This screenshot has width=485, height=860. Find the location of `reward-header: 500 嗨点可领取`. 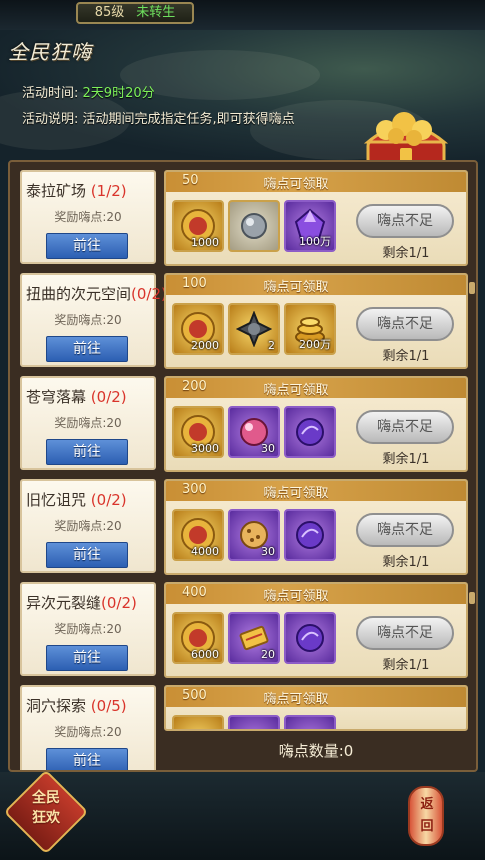

reward-header: 500 嗨点可领取 is located at coordinates (316, 697).